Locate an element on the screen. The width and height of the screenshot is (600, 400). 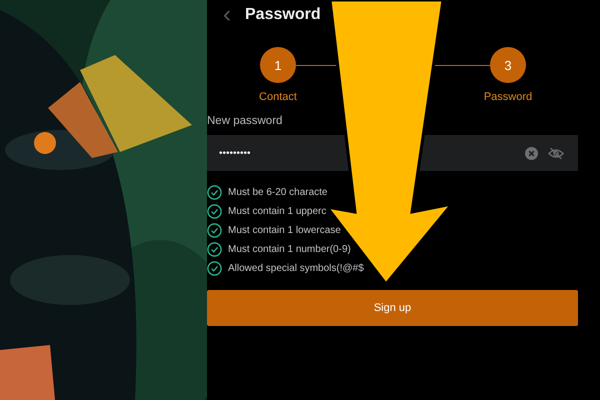
step-label: Contact is located at coordinates (278, 97).